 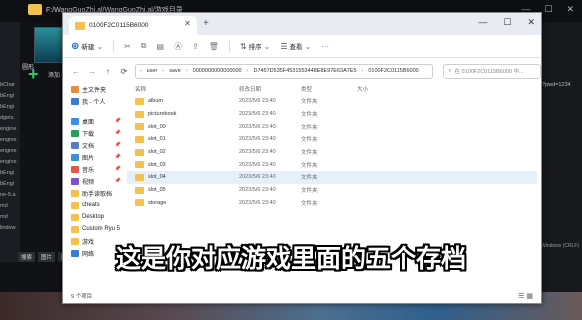 I want to click on cut-icon: ✂, so click(x=127, y=46).